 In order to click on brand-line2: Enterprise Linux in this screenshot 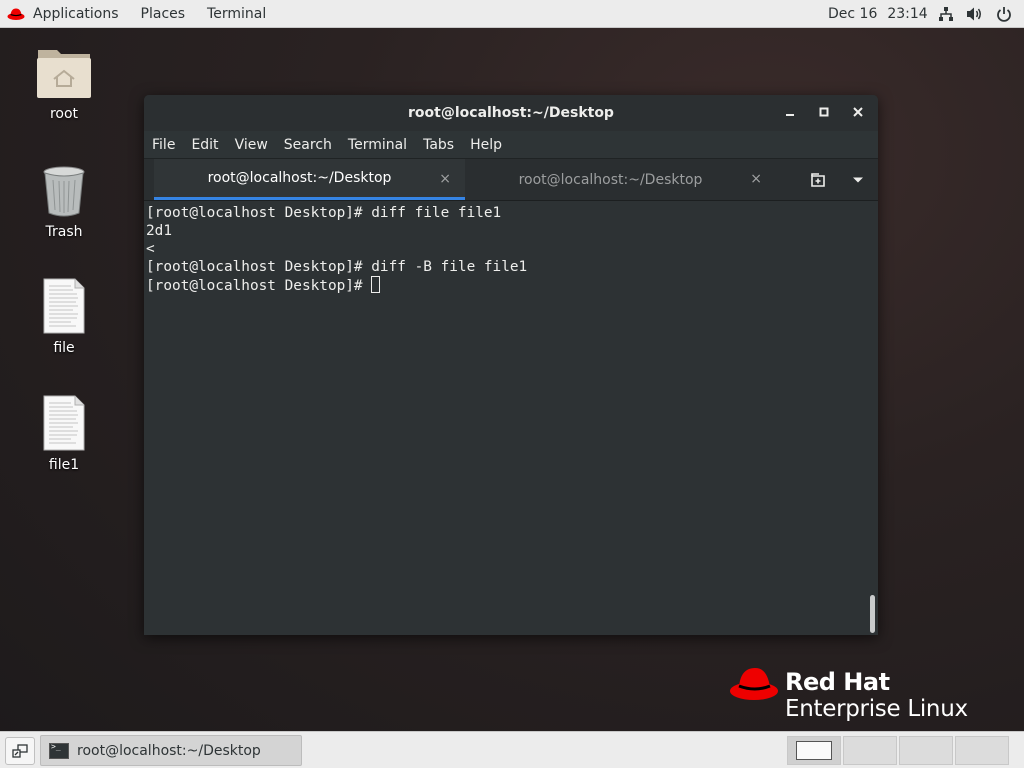, I will do `click(876, 709)`.